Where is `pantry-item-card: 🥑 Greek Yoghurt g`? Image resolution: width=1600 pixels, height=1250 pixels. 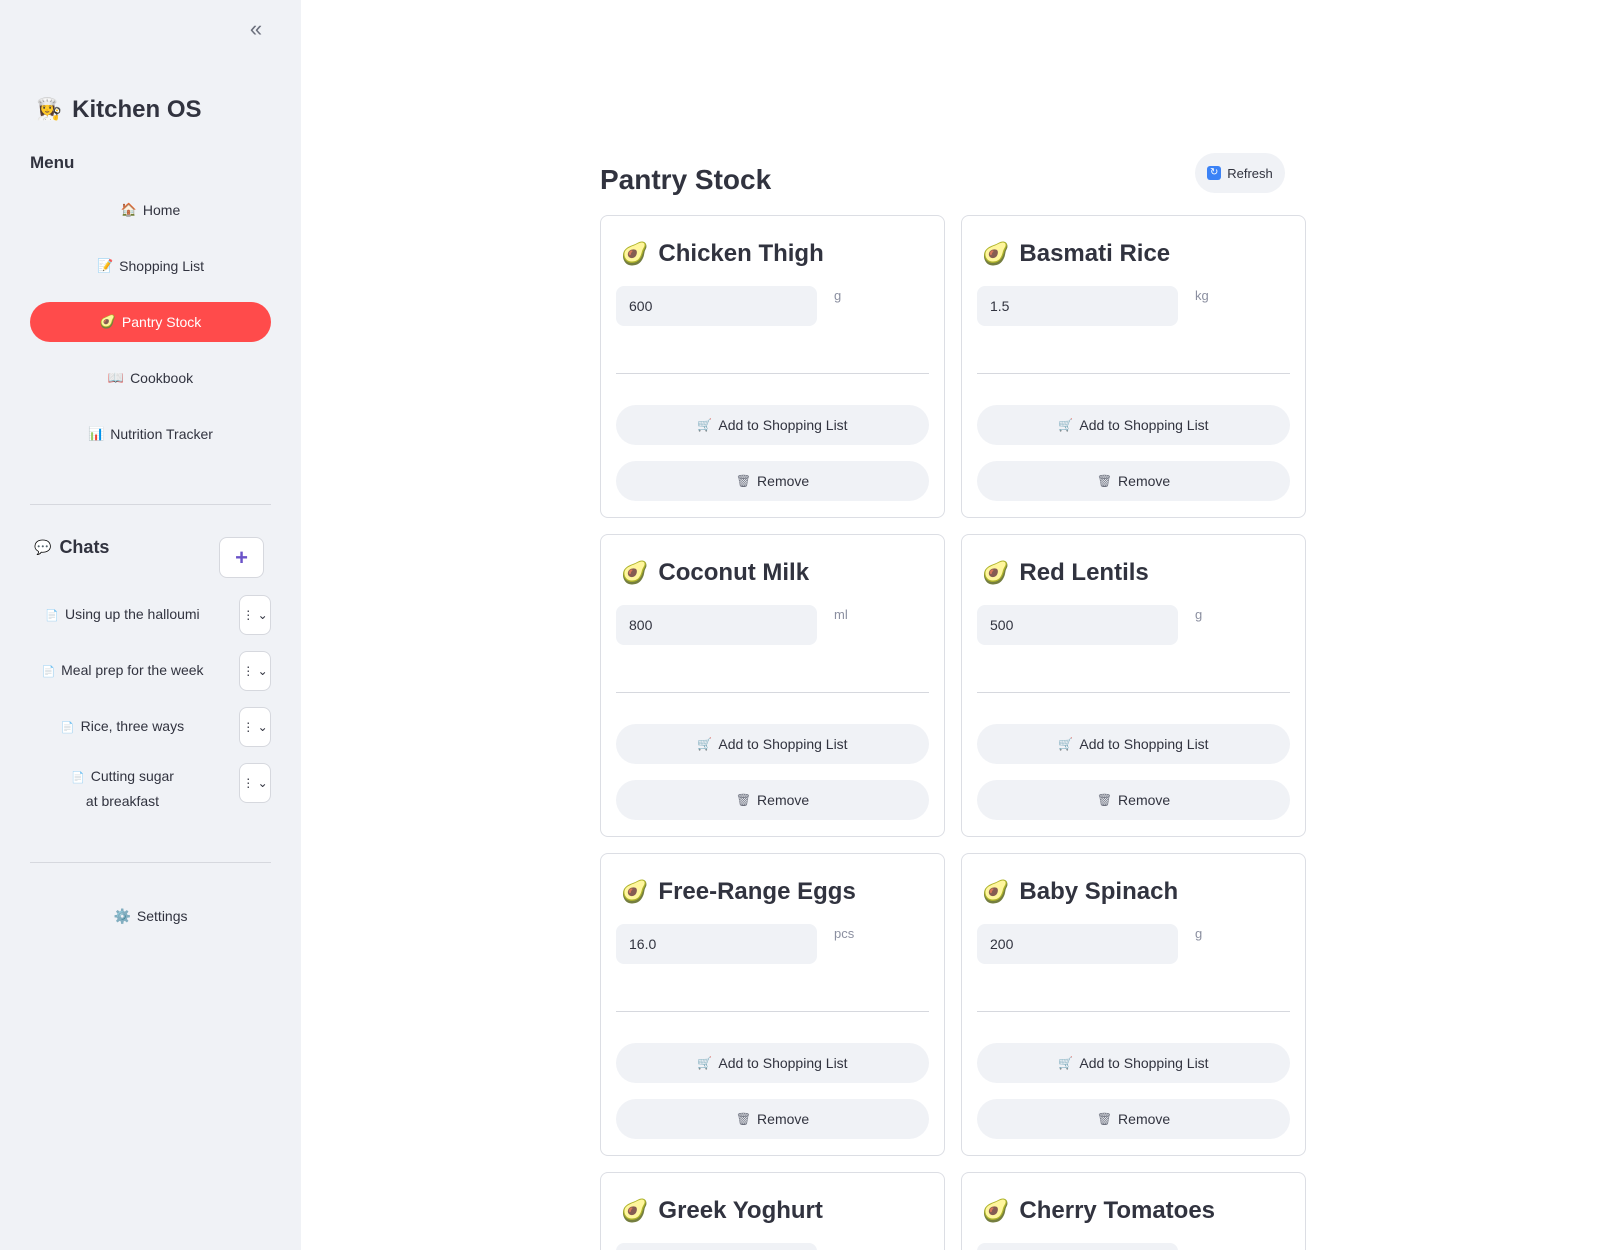
pantry-item-card: 🥑 Greek Yoghurt g is located at coordinates (772, 1211).